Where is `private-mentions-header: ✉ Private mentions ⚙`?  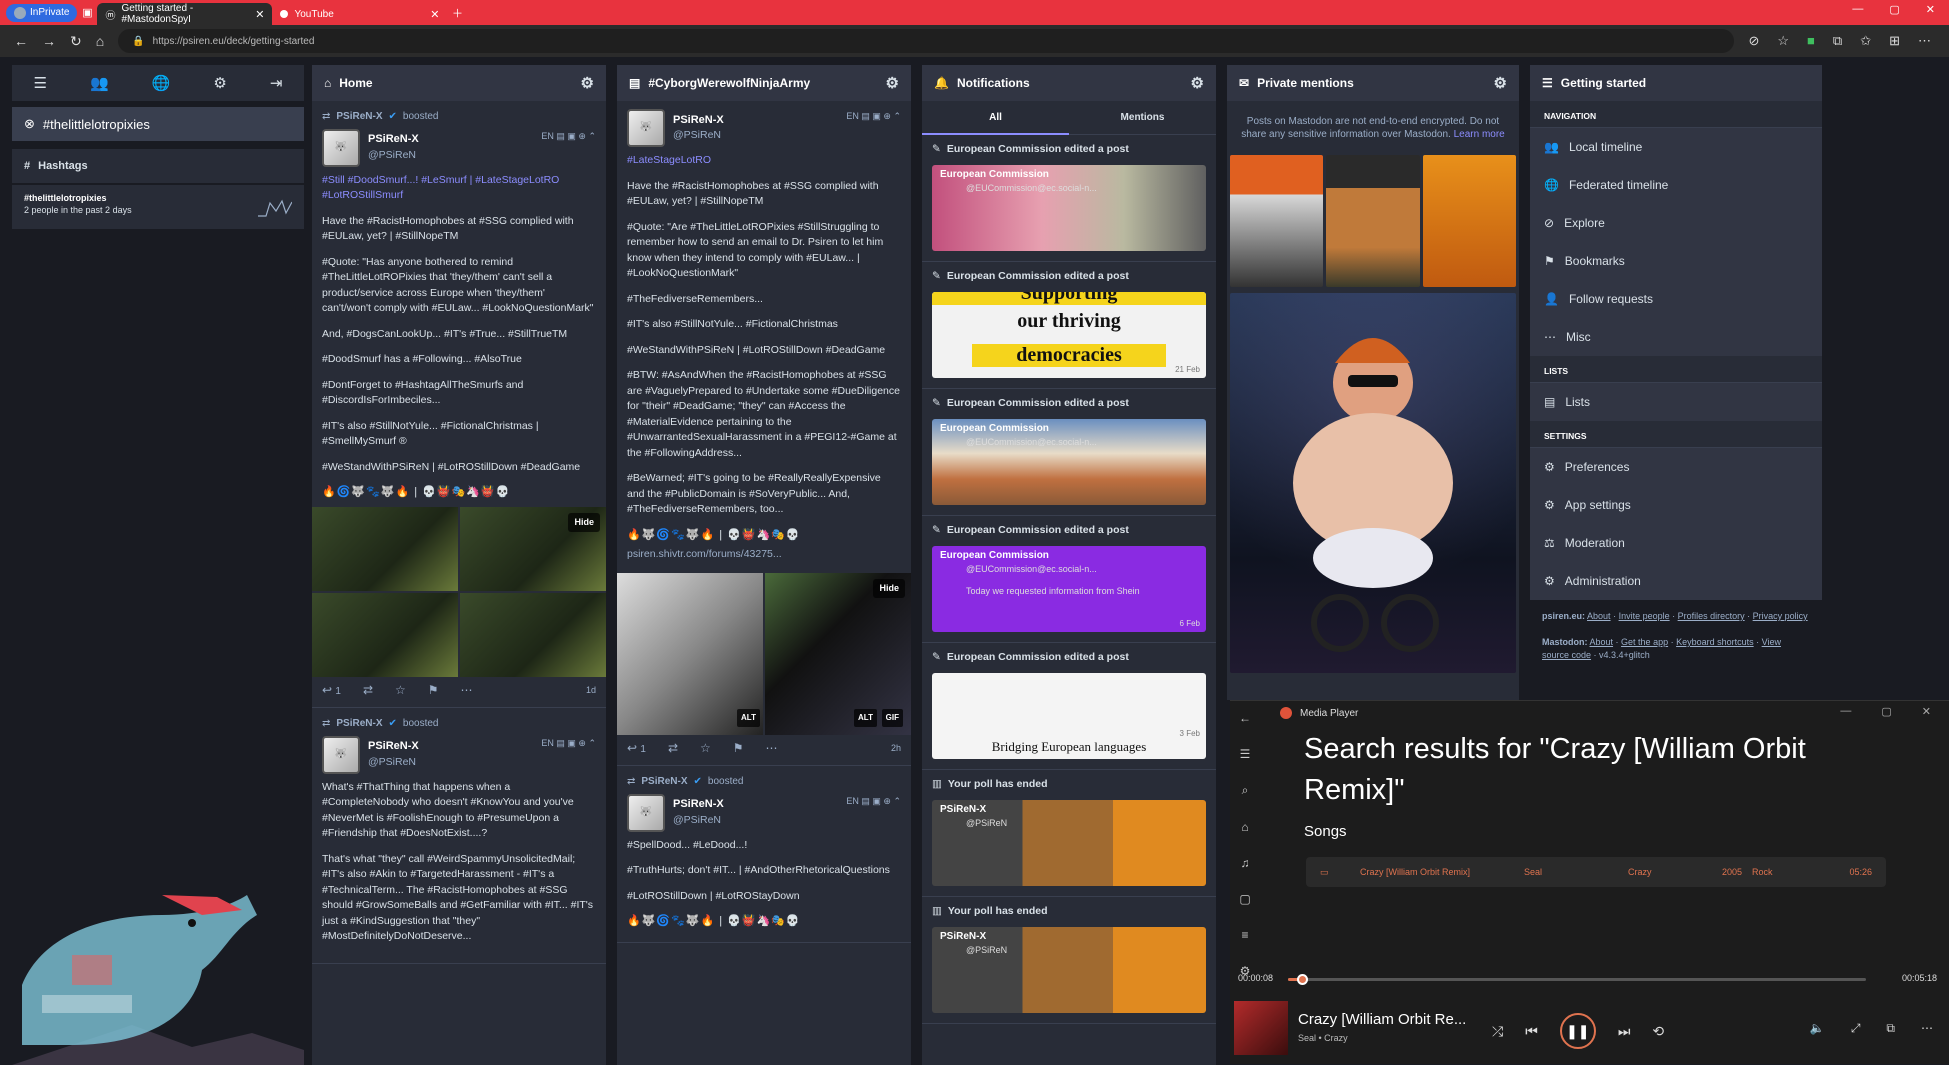
private-mentions-header: ✉ Private mentions ⚙ is located at coordinates (1373, 83).